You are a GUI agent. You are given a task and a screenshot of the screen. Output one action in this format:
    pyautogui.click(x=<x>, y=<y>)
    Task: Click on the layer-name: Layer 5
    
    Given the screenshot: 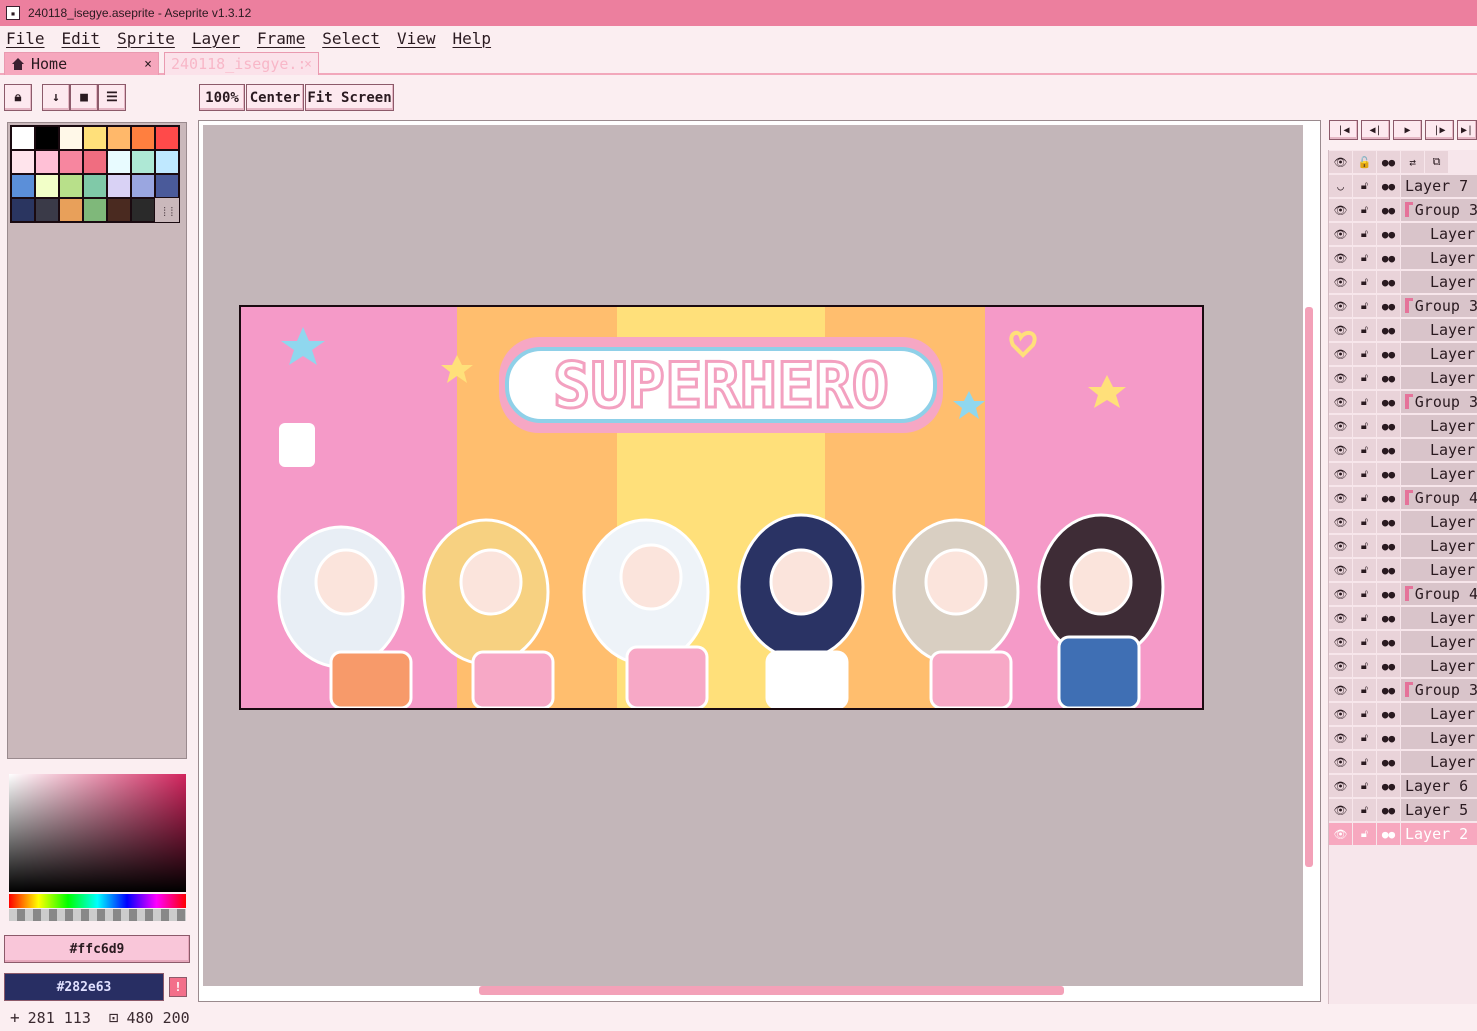 What is the action you would take?
    pyautogui.click(x=1439, y=810)
    